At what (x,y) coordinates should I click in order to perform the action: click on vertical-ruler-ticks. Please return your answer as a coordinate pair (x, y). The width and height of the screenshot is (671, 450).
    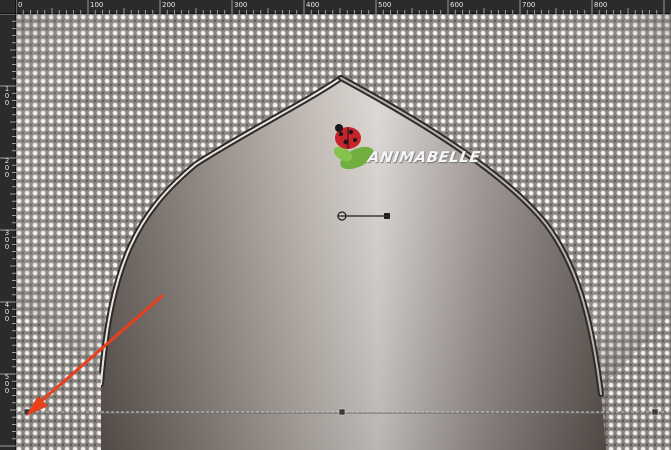
    Looking at the image, I should click on (8, 230).